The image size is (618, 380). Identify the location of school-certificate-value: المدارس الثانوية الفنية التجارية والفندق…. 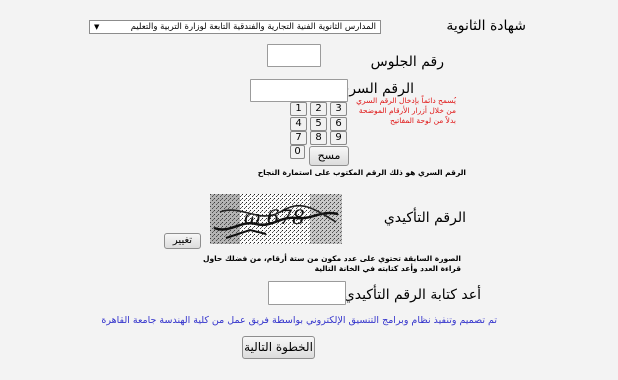
(253, 27).